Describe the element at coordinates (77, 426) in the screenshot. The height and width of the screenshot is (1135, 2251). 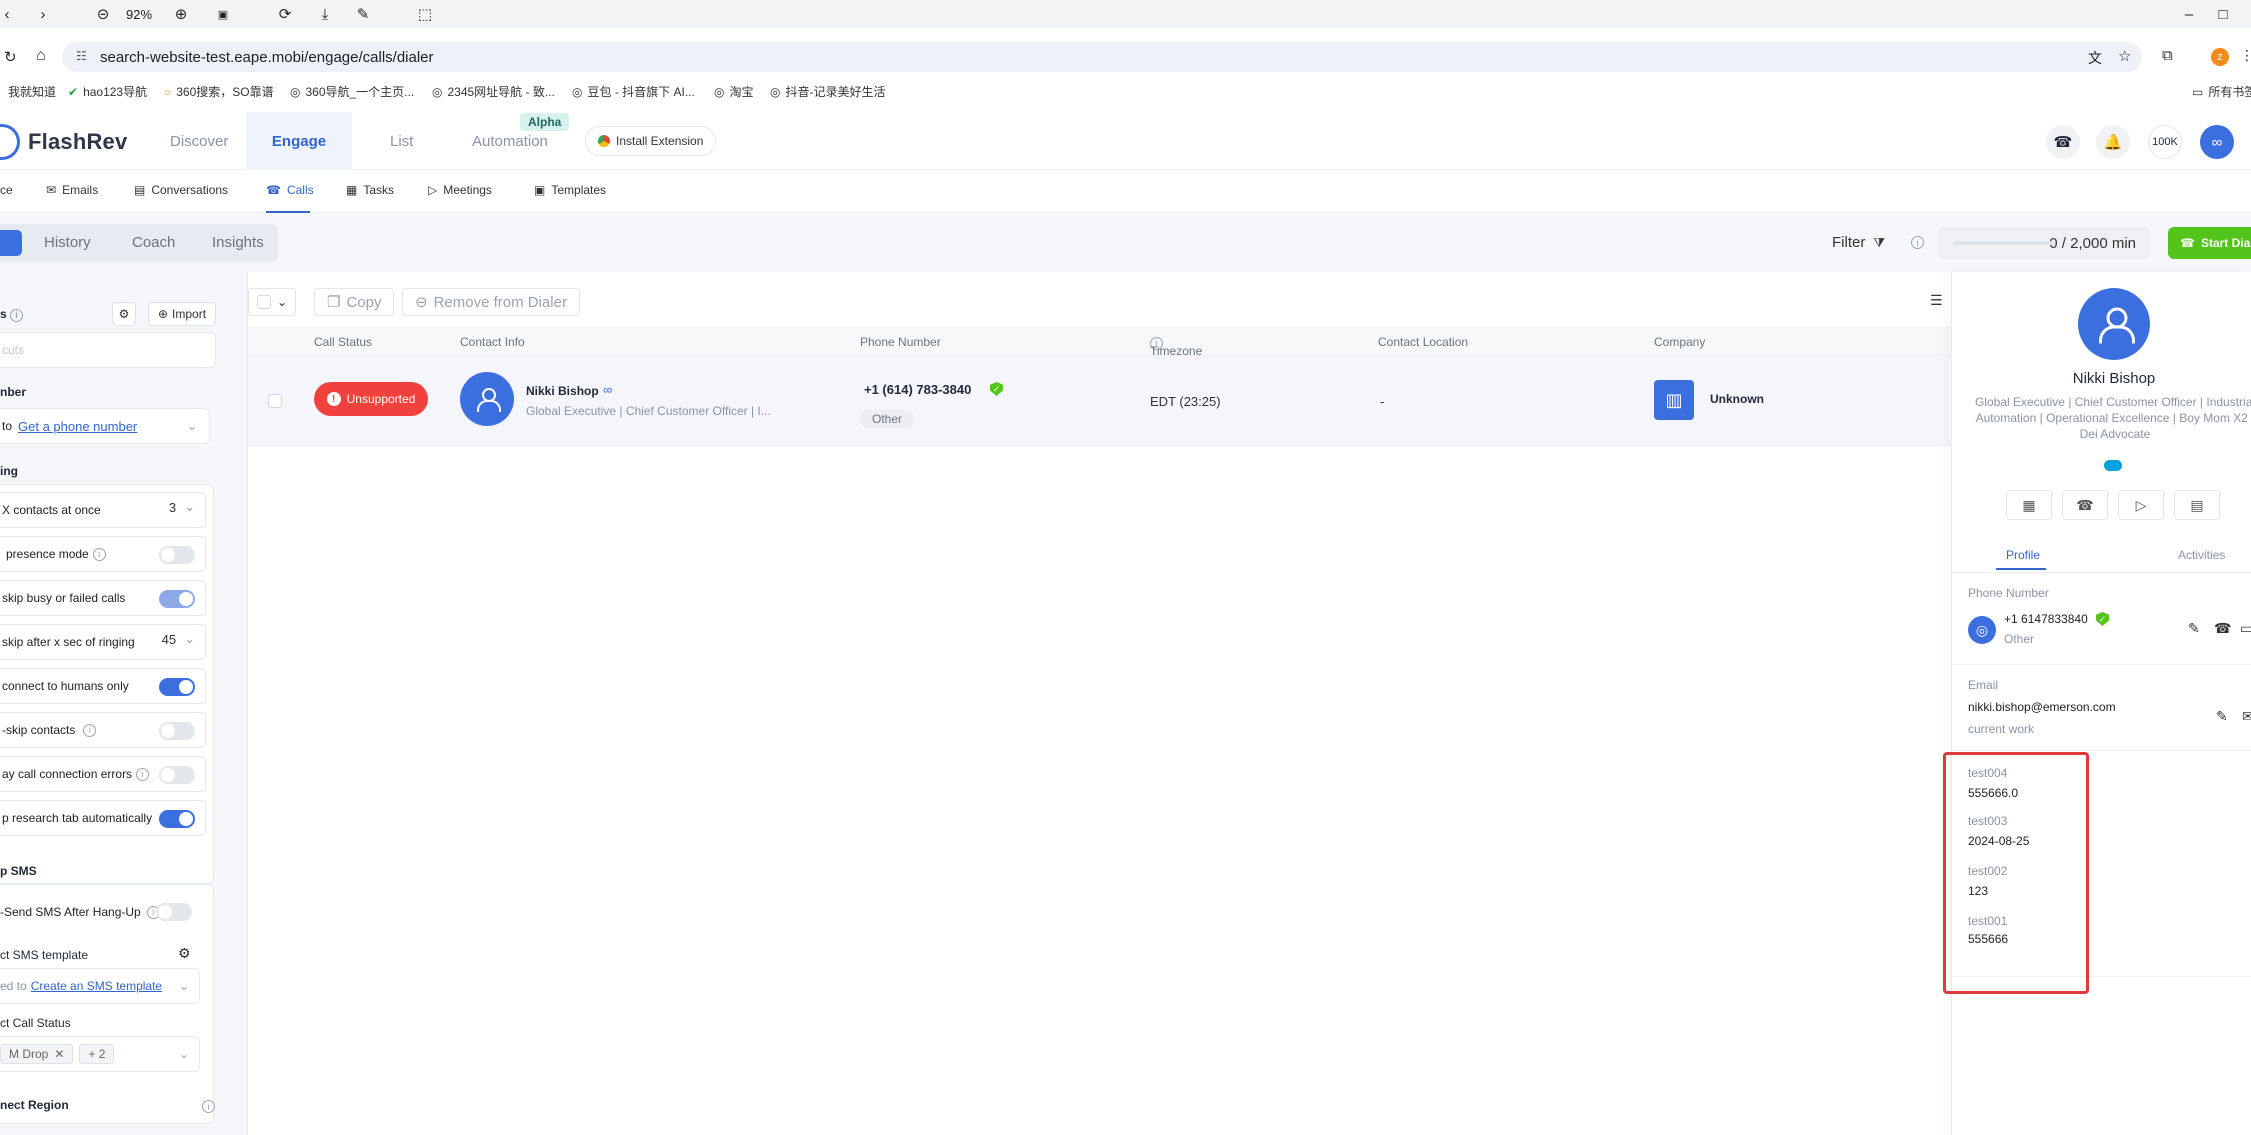
I see `get-phone-number-link: Get a phone number` at that location.